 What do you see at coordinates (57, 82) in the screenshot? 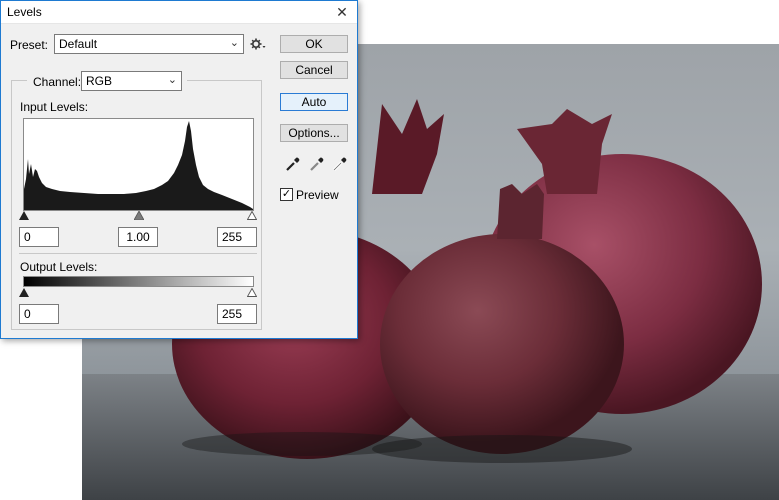
I see `channel-label: Channel:` at bounding box center [57, 82].